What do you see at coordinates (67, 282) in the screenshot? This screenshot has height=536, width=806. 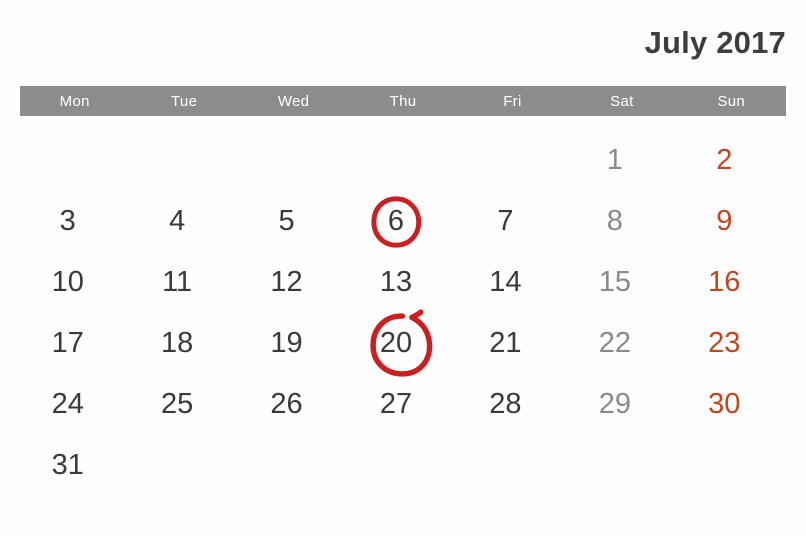 I see `date-number-10: 10` at bounding box center [67, 282].